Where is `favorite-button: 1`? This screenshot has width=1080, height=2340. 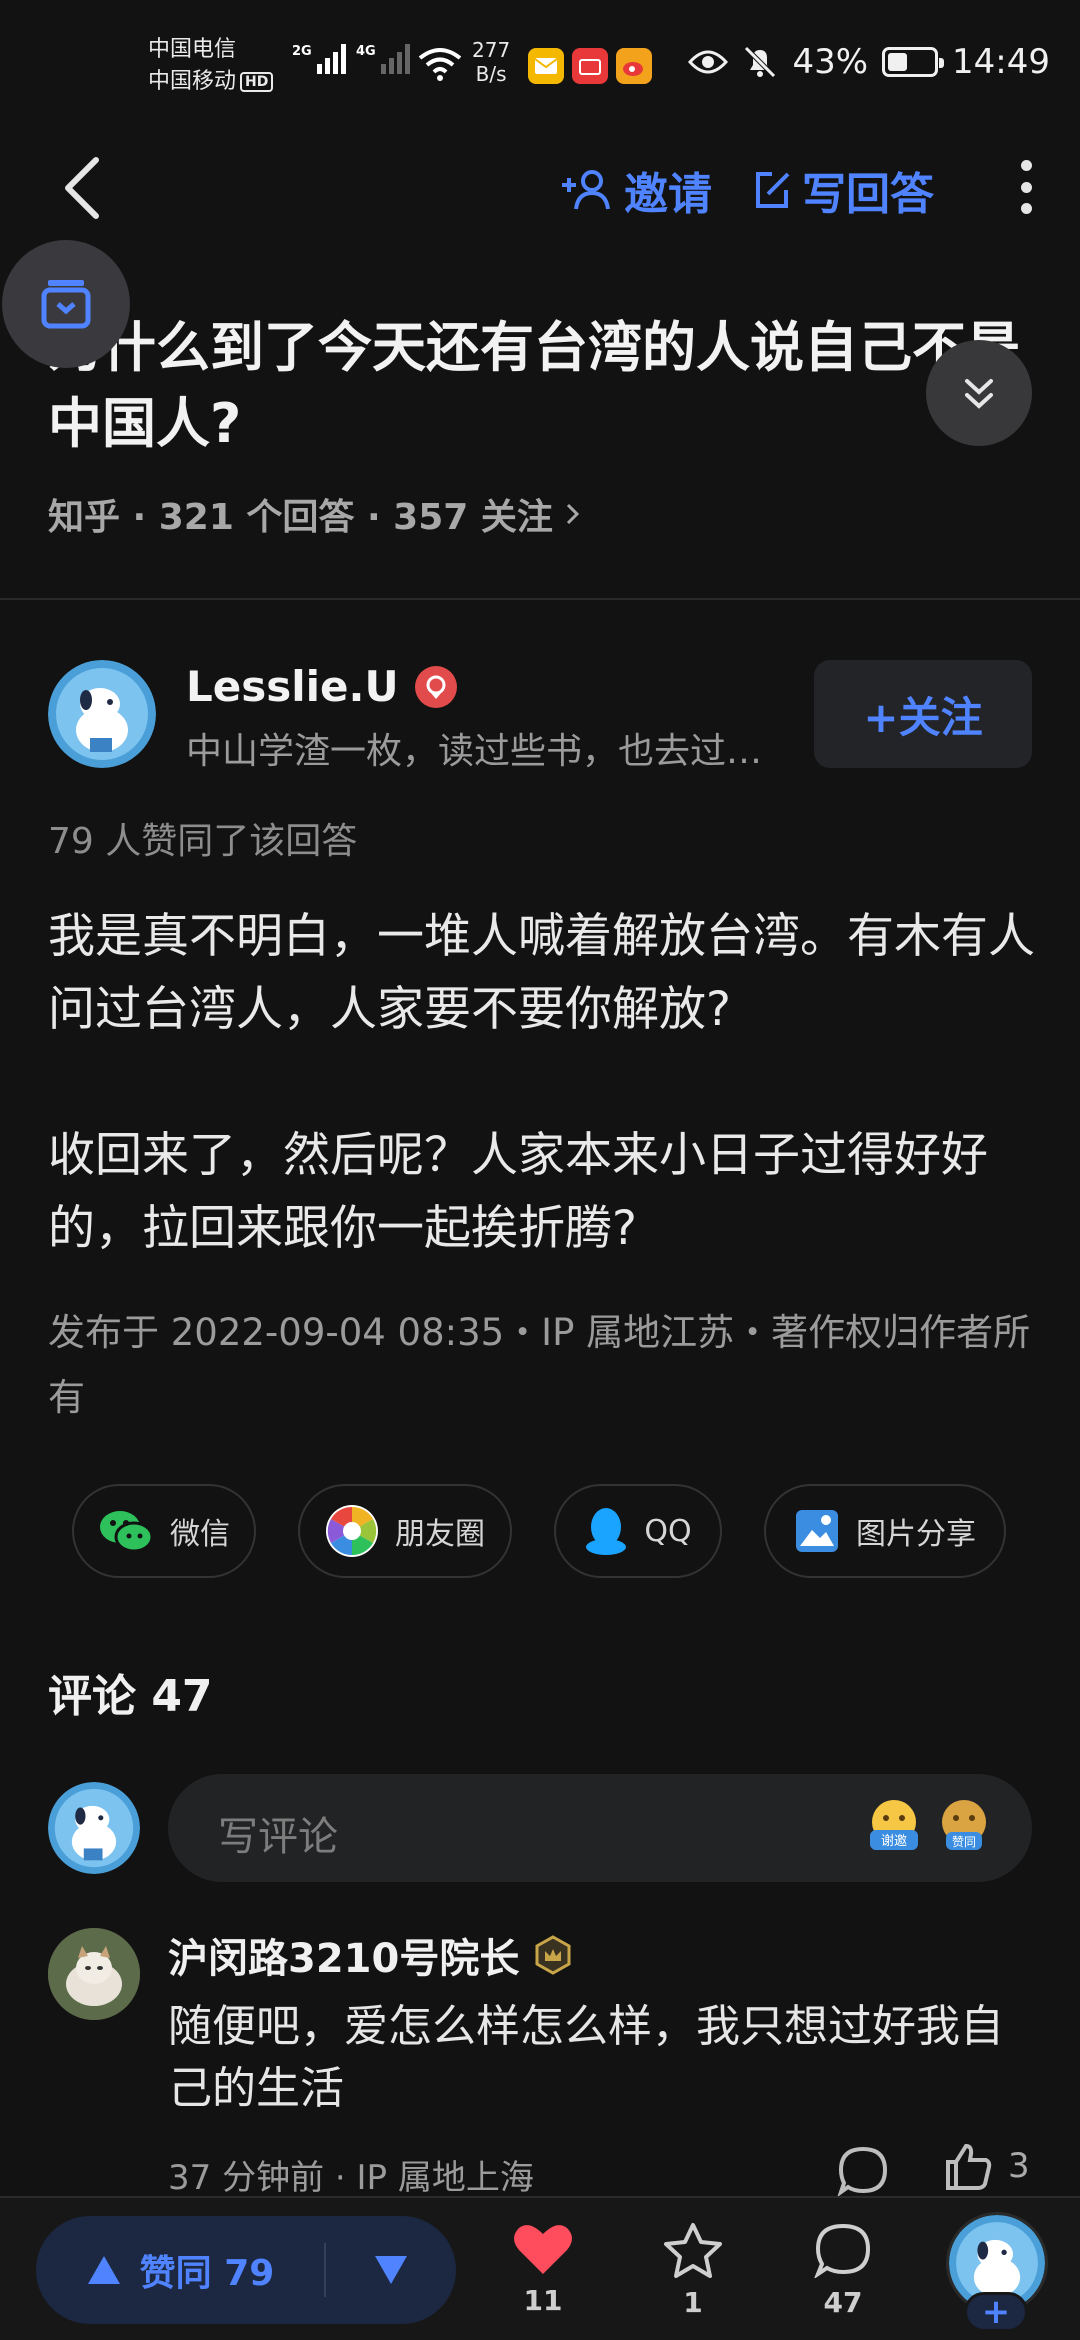 favorite-button: 1 is located at coordinates (693, 2270).